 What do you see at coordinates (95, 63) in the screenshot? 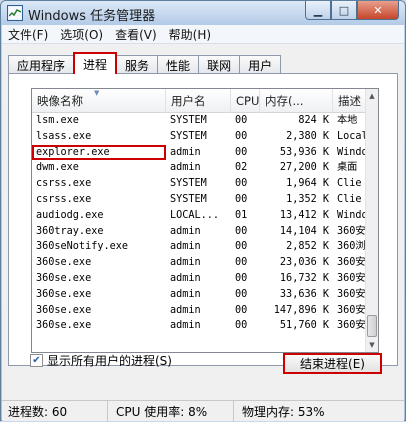
I see `tab-processes: 进程` at bounding box center [95, 63].